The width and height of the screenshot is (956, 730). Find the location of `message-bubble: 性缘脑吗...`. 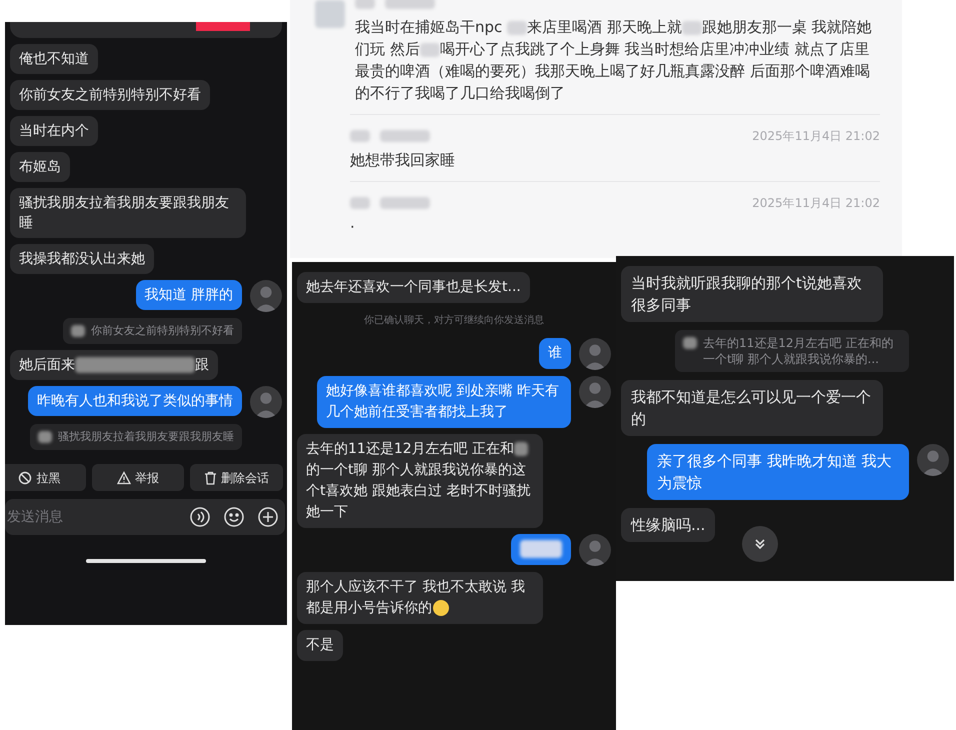

message-bubble: 性缘脑吗... is located at coordinates (668, 525).